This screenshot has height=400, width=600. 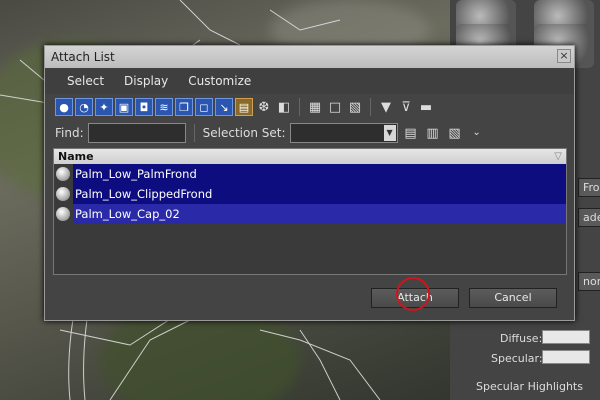 I want to click on spacewarps-icon: ≋, so click(x=164, y=107).